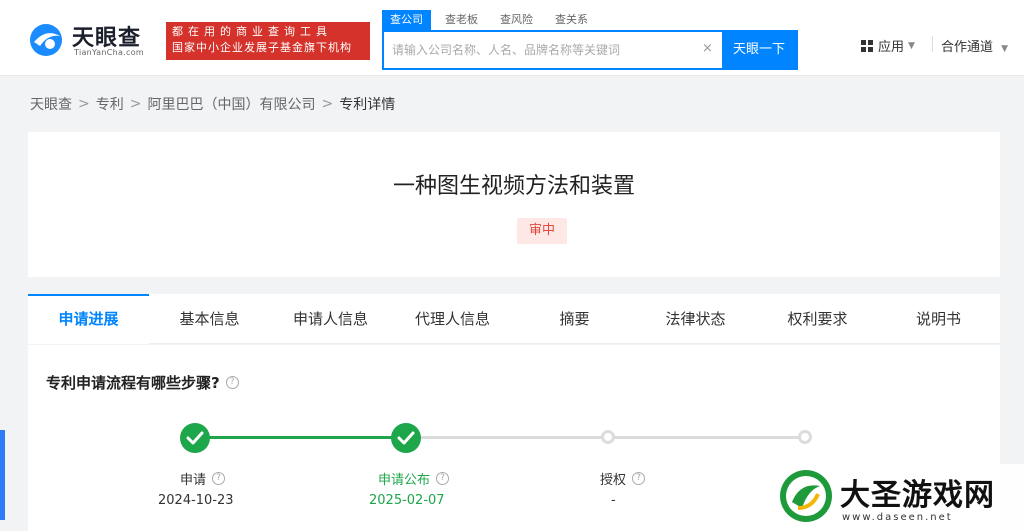 This screenshot has width=1024, height=531. What do you see at coordinates (109, 52) in the screenshot?
I see `logo-domain: TianYanCha.com` at bounding box center [109, 52].